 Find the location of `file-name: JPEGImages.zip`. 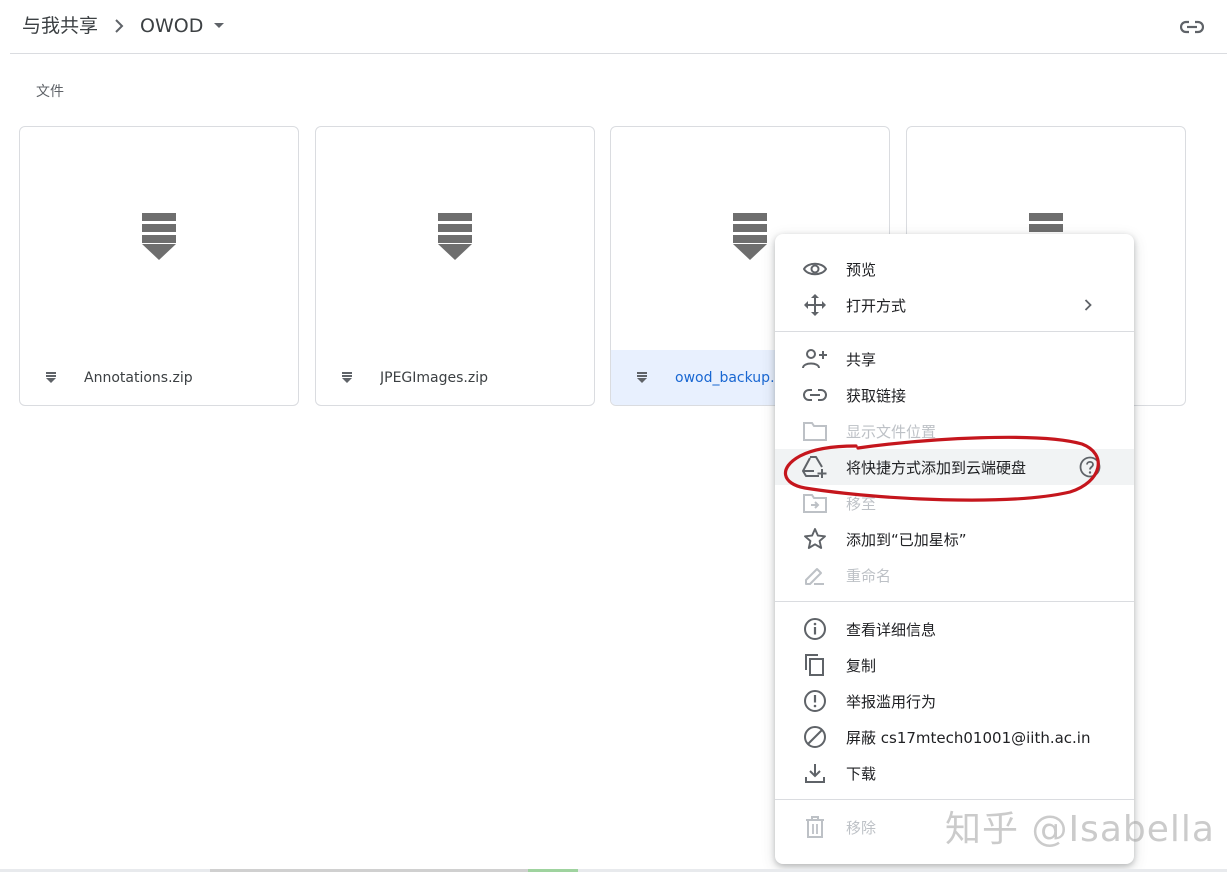

file-name: JPEGImages.zip is located at coordinates (434, 377).